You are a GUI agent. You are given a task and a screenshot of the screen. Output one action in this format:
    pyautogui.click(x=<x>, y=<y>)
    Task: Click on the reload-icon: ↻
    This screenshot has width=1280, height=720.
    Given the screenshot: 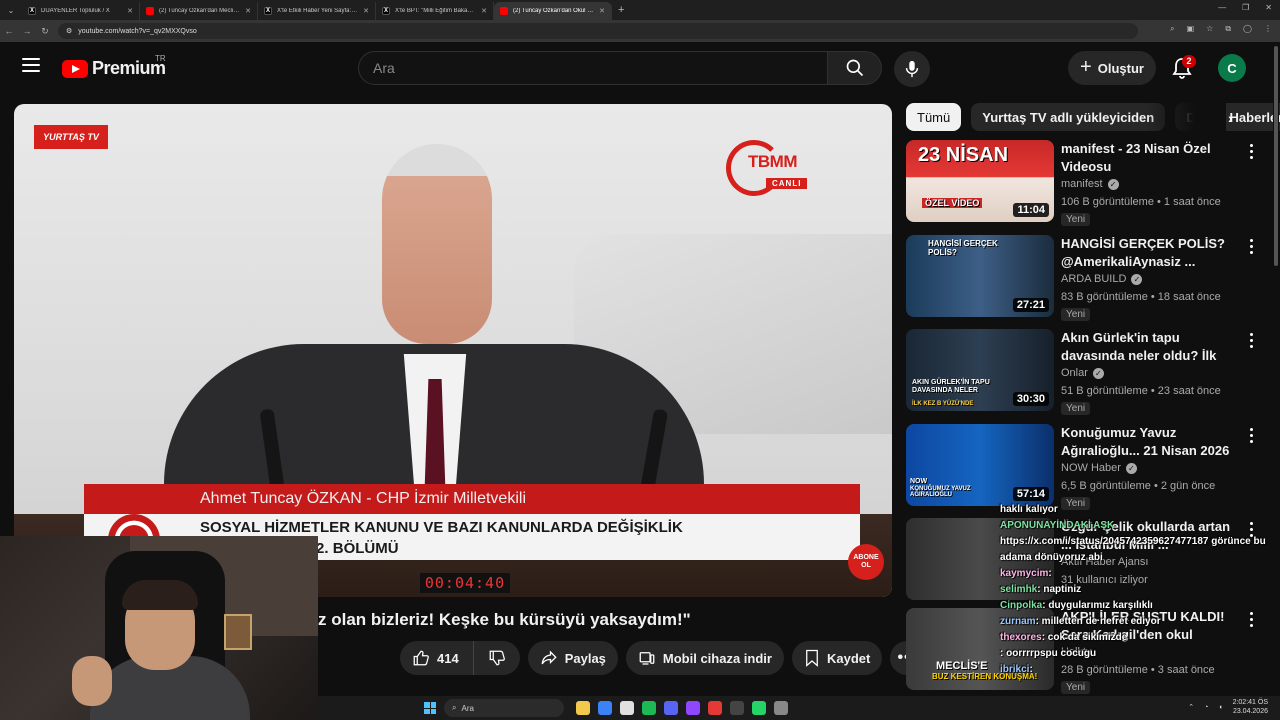 What is the action you would take?
    pyautogui.click(x=45, y=31)
    